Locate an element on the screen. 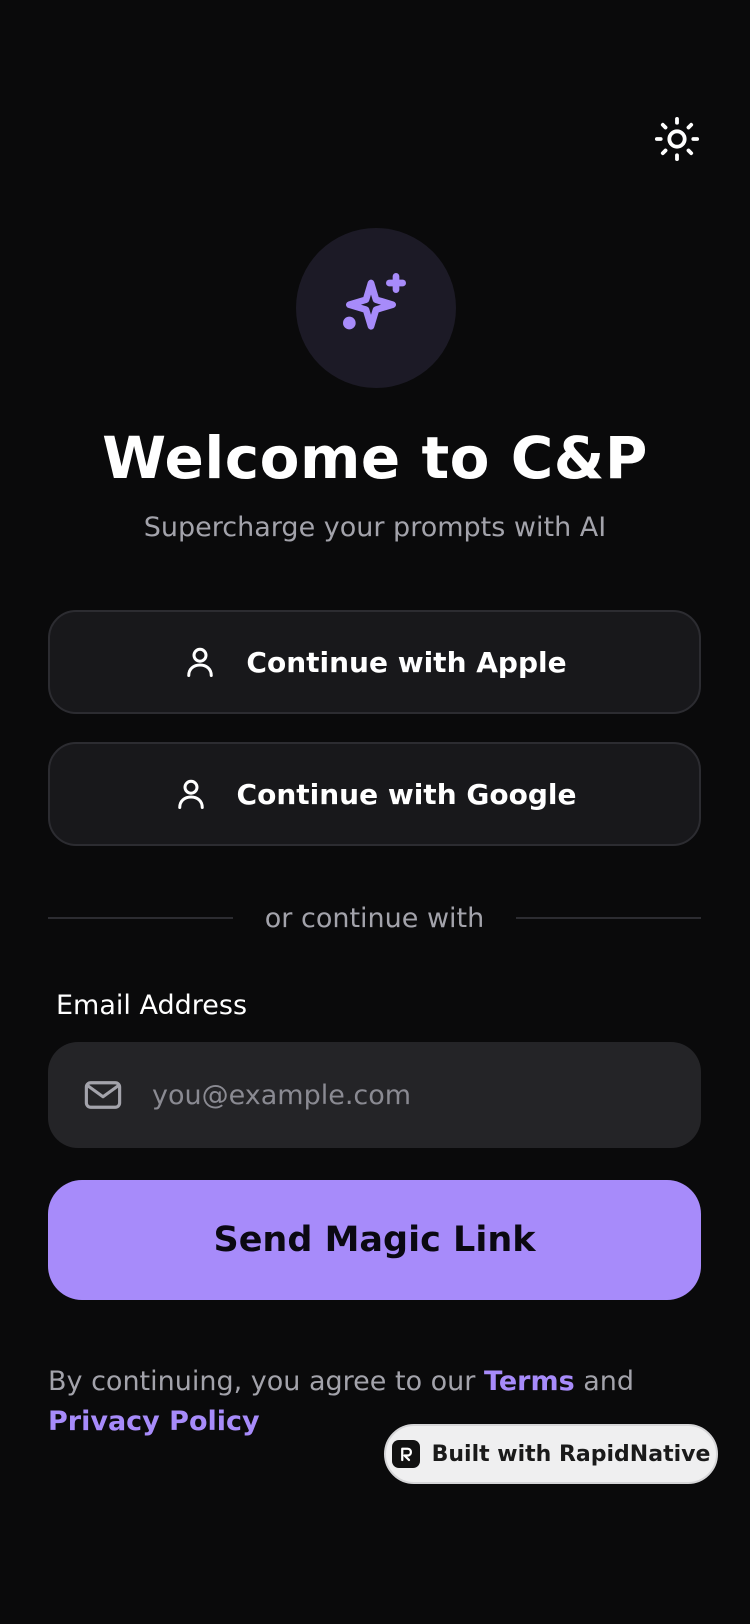 The width and height of the screenshot is (750, 1624). apple-button-label: Continue with Apple is located at coordinates (406, 662).